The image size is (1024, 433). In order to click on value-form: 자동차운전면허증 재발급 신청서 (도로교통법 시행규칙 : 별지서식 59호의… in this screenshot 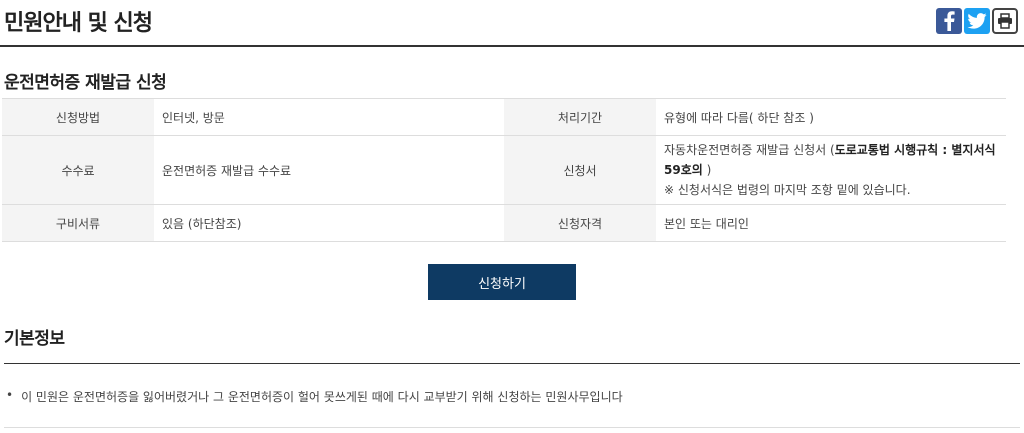, I will do `click(831, 170)`.